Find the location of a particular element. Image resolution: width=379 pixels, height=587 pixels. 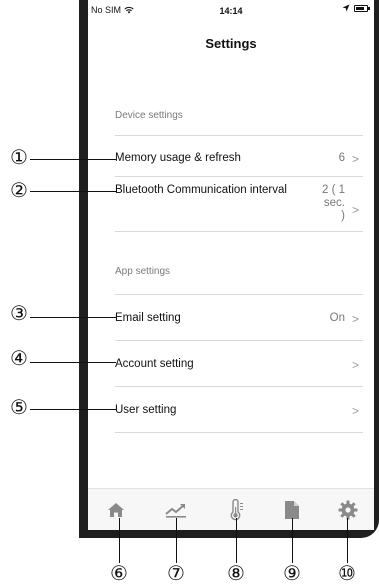

callout-2: ② is located at coordinates (19, 190).